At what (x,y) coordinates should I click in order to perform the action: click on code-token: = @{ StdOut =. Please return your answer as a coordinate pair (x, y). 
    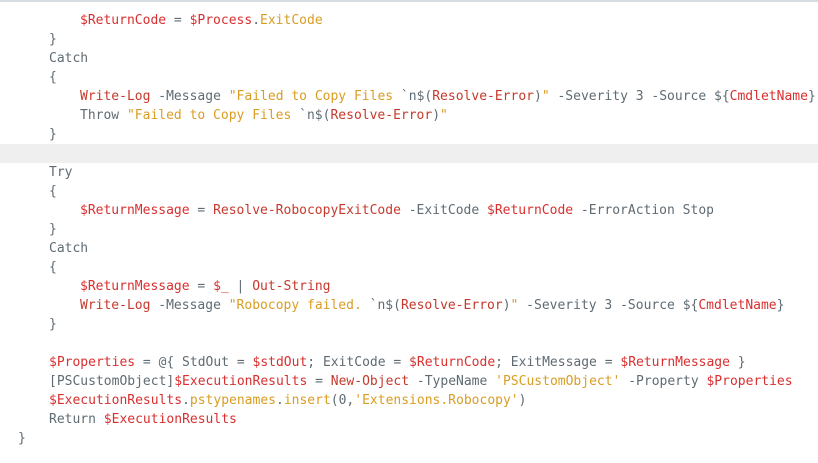
    Looking at the image, I should click on (194, 362).